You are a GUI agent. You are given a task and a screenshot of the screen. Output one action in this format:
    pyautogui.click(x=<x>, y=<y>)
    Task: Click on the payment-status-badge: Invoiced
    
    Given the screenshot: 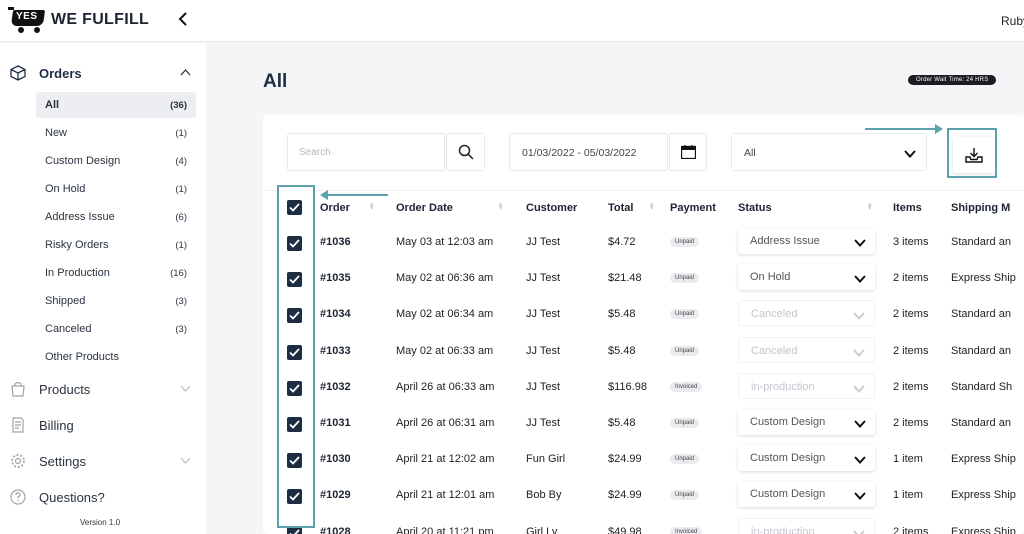 What is the action you would take?
    pyautogui.click(x=686, y=386)
    